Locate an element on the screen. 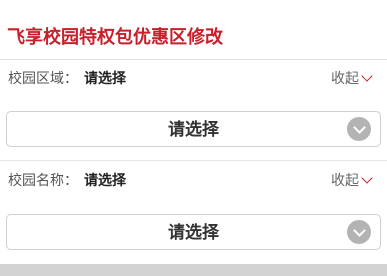  campus-region-select-text: 请选择 is located at coordinates (193, 130).